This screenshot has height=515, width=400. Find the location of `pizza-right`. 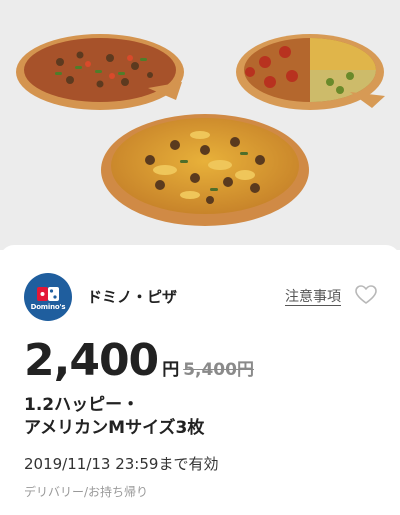

pizza-right is located at coordinates (310, 72).